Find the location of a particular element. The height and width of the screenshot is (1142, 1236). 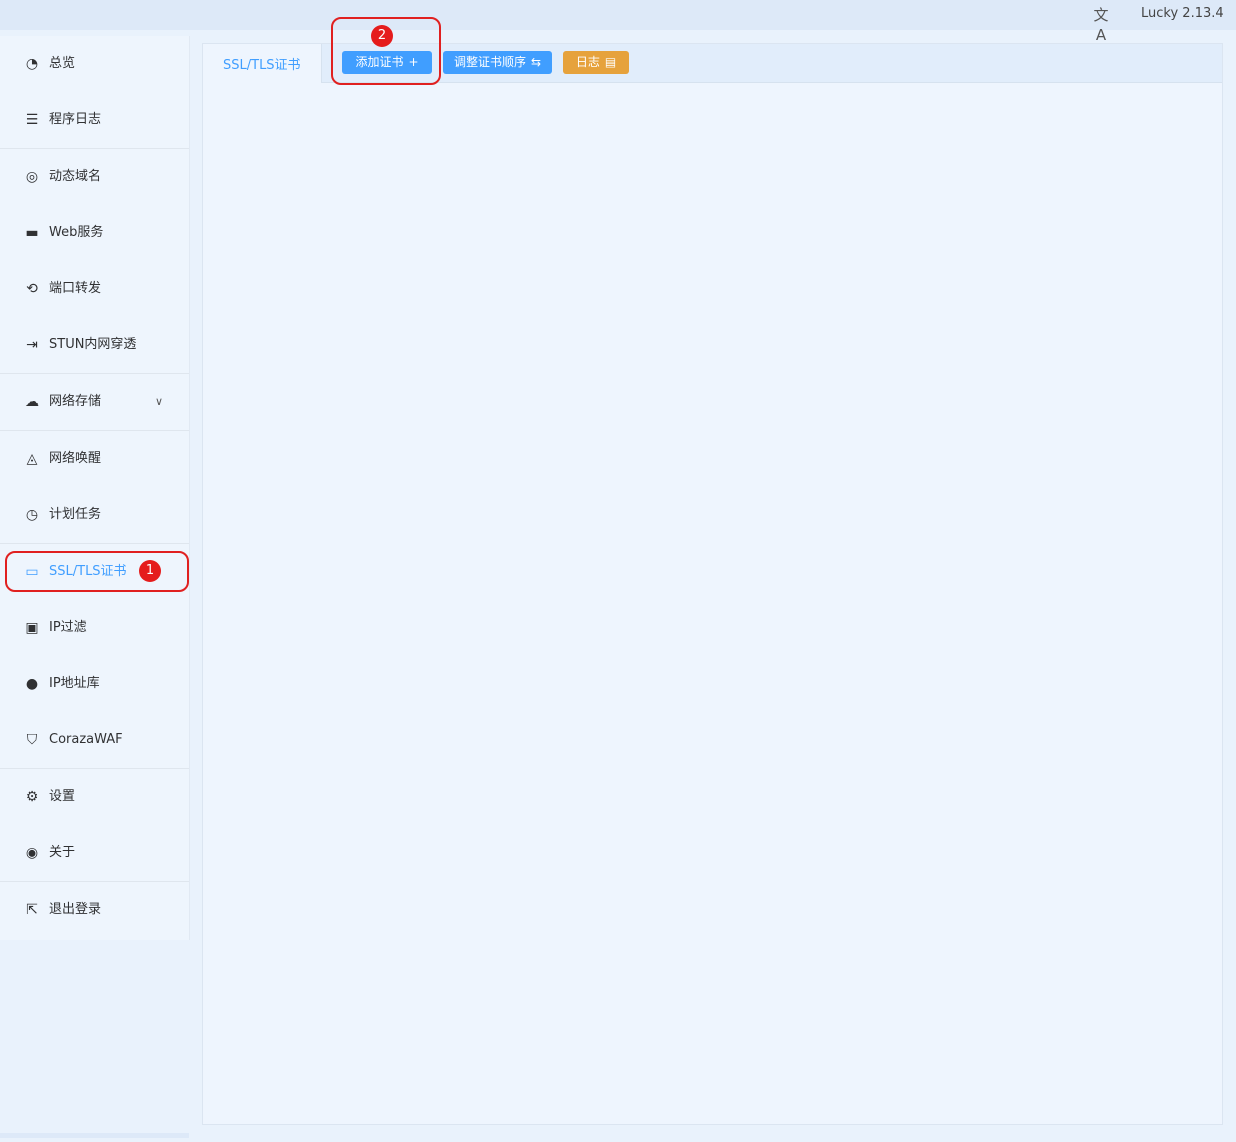

sidebar-item-wol: ◬ 网络唤醒 is located at coordinates (94, 459).